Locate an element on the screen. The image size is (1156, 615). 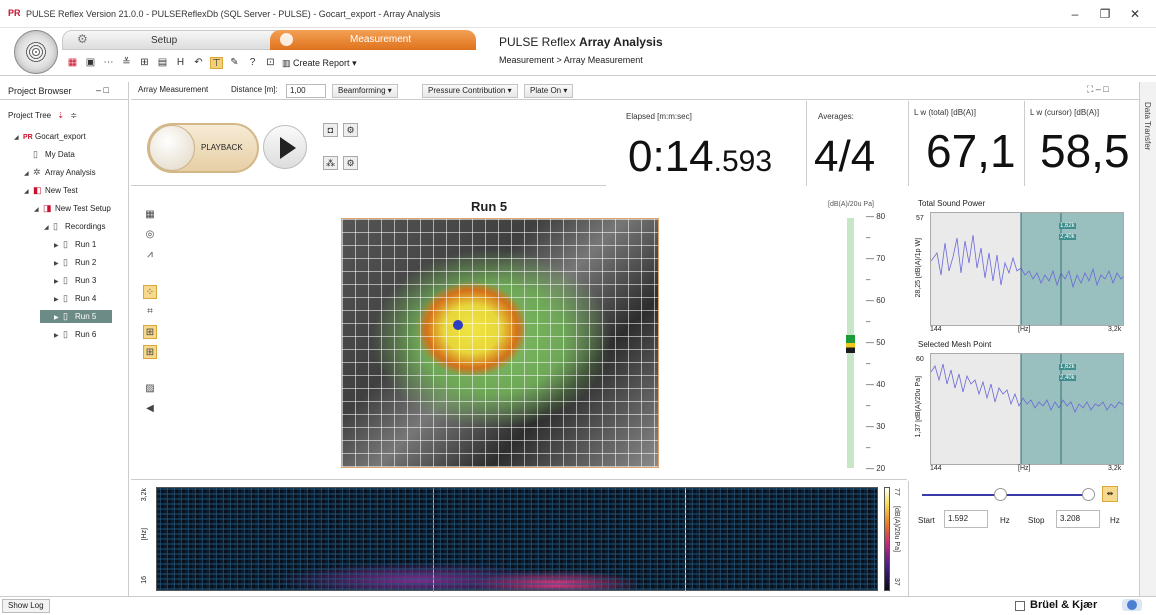
spectrogram-marker is located at coordinates (685, 540).